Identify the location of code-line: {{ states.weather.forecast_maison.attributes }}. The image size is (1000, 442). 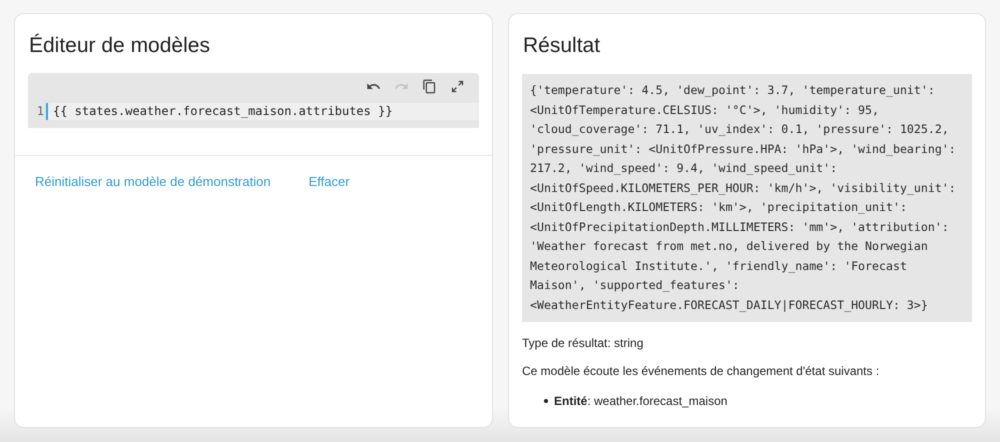
(222, 111).